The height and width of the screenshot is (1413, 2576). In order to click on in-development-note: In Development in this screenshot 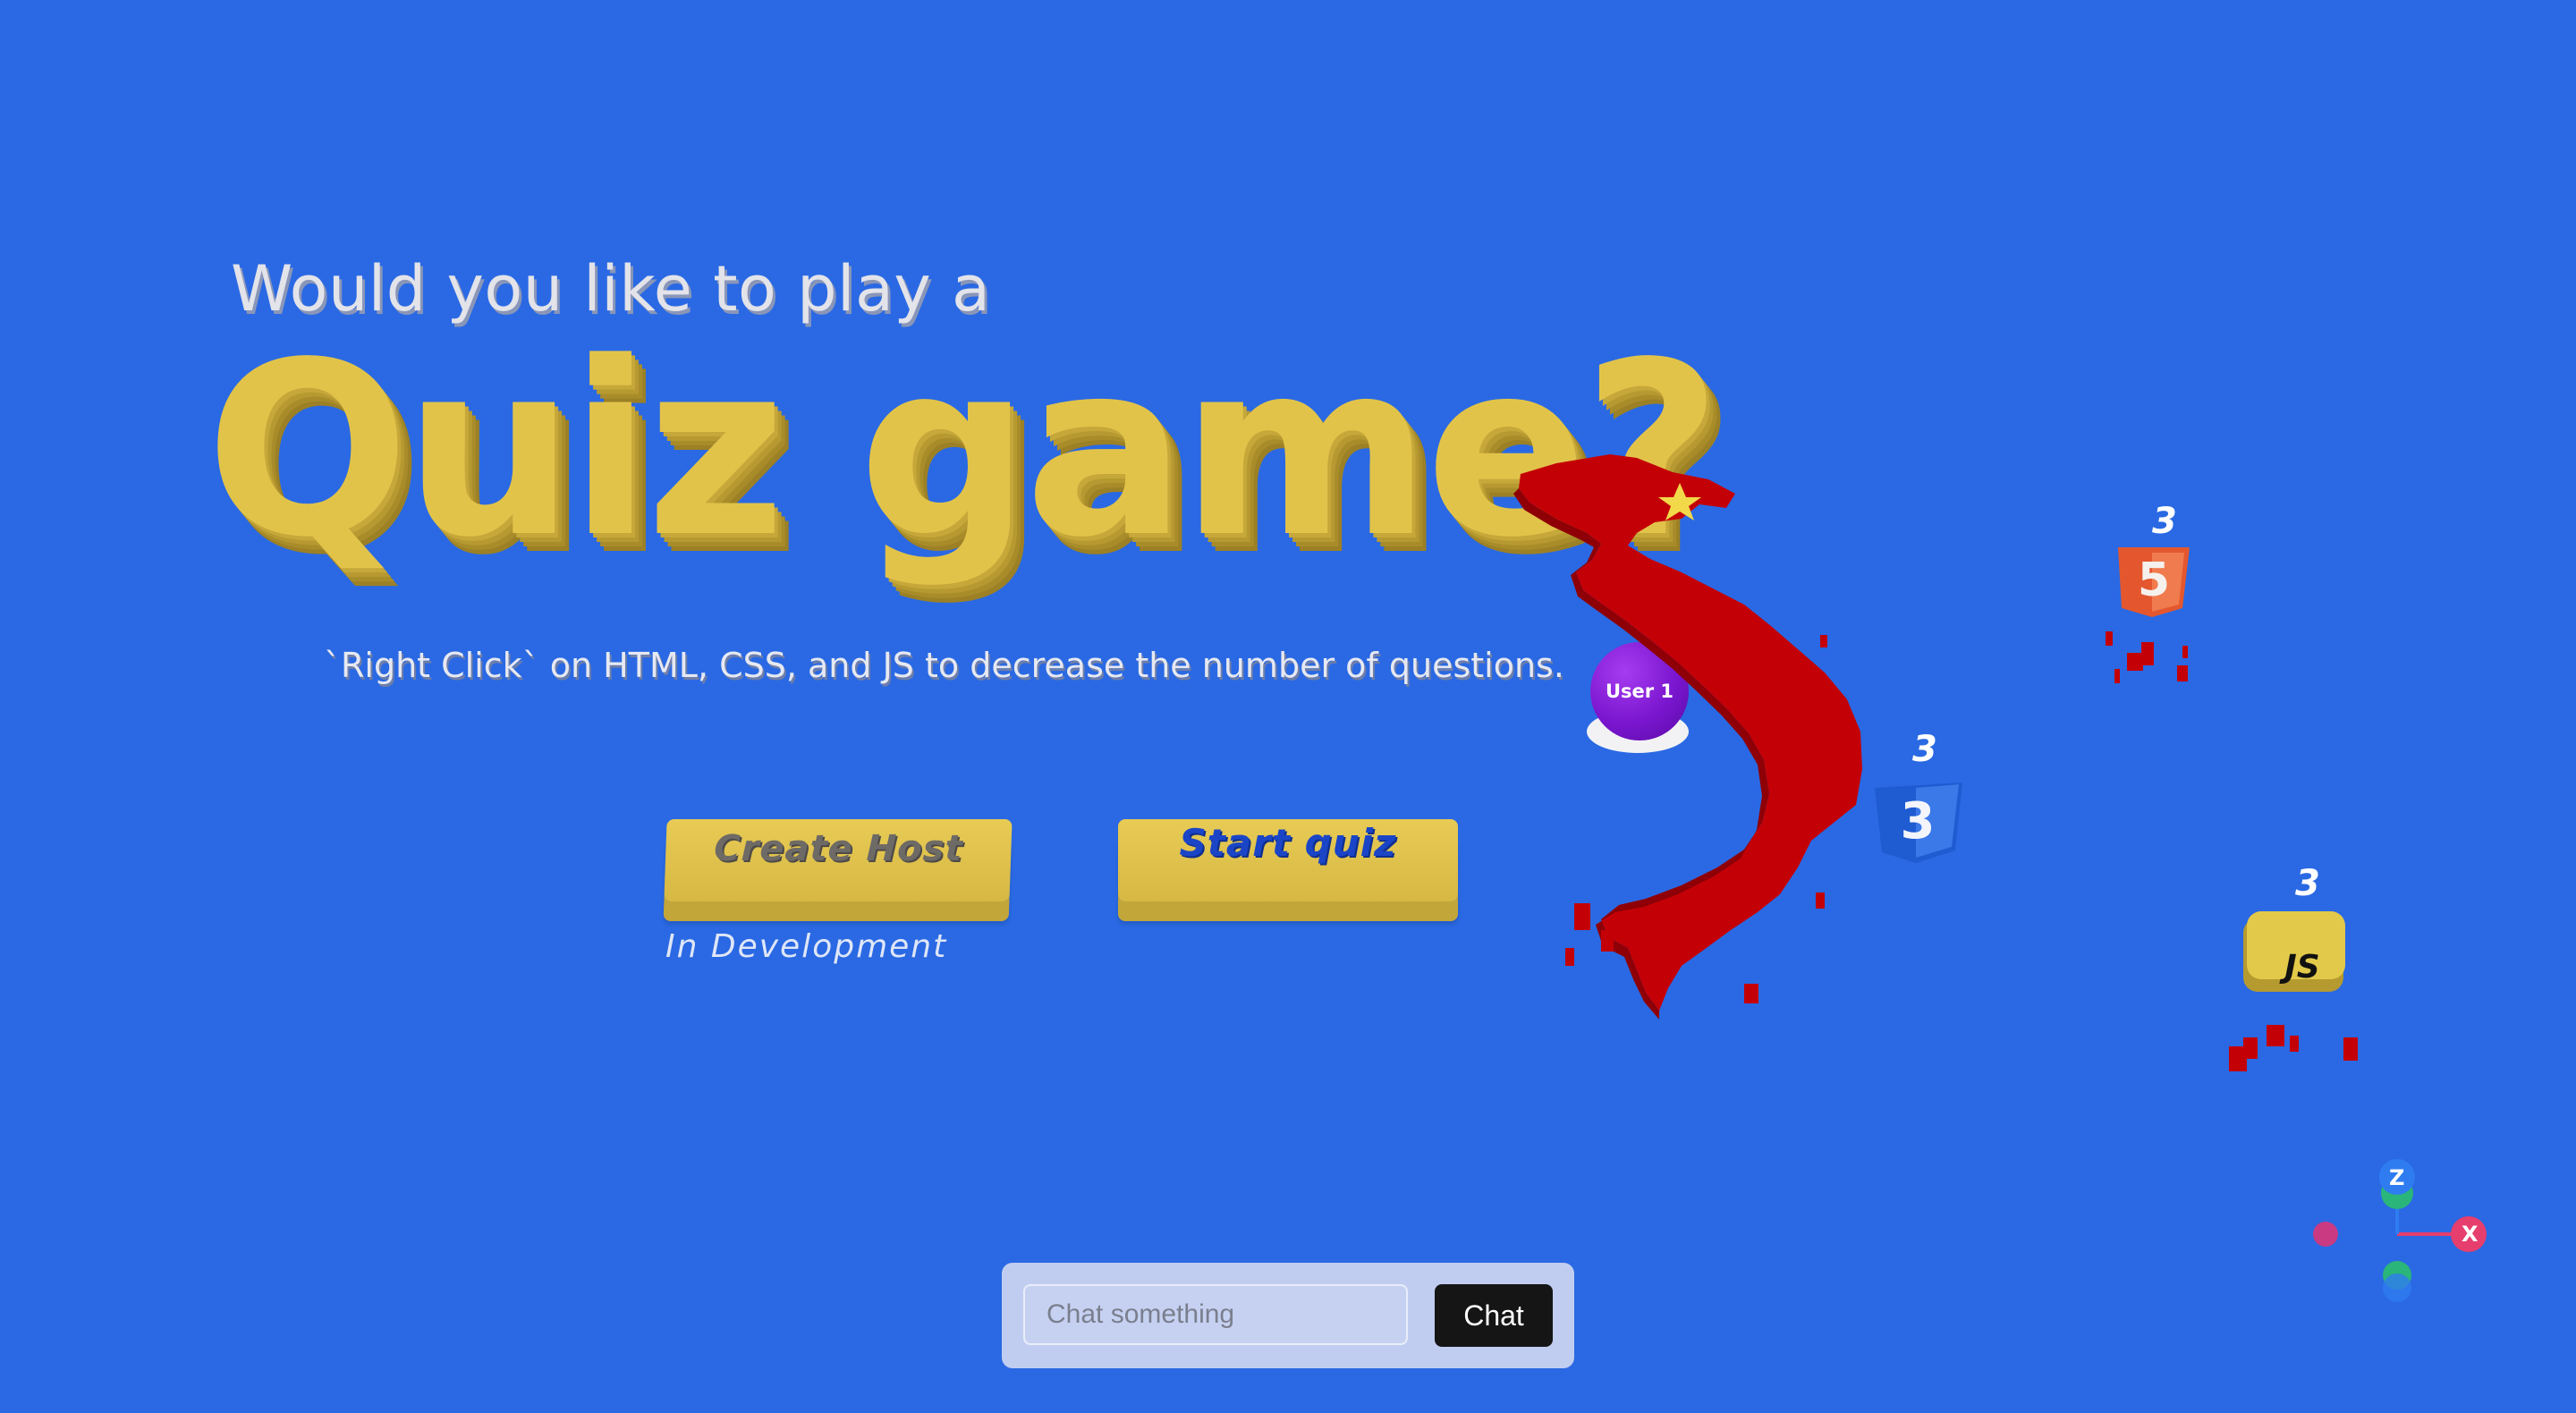, I will do `click(806, 946)`.